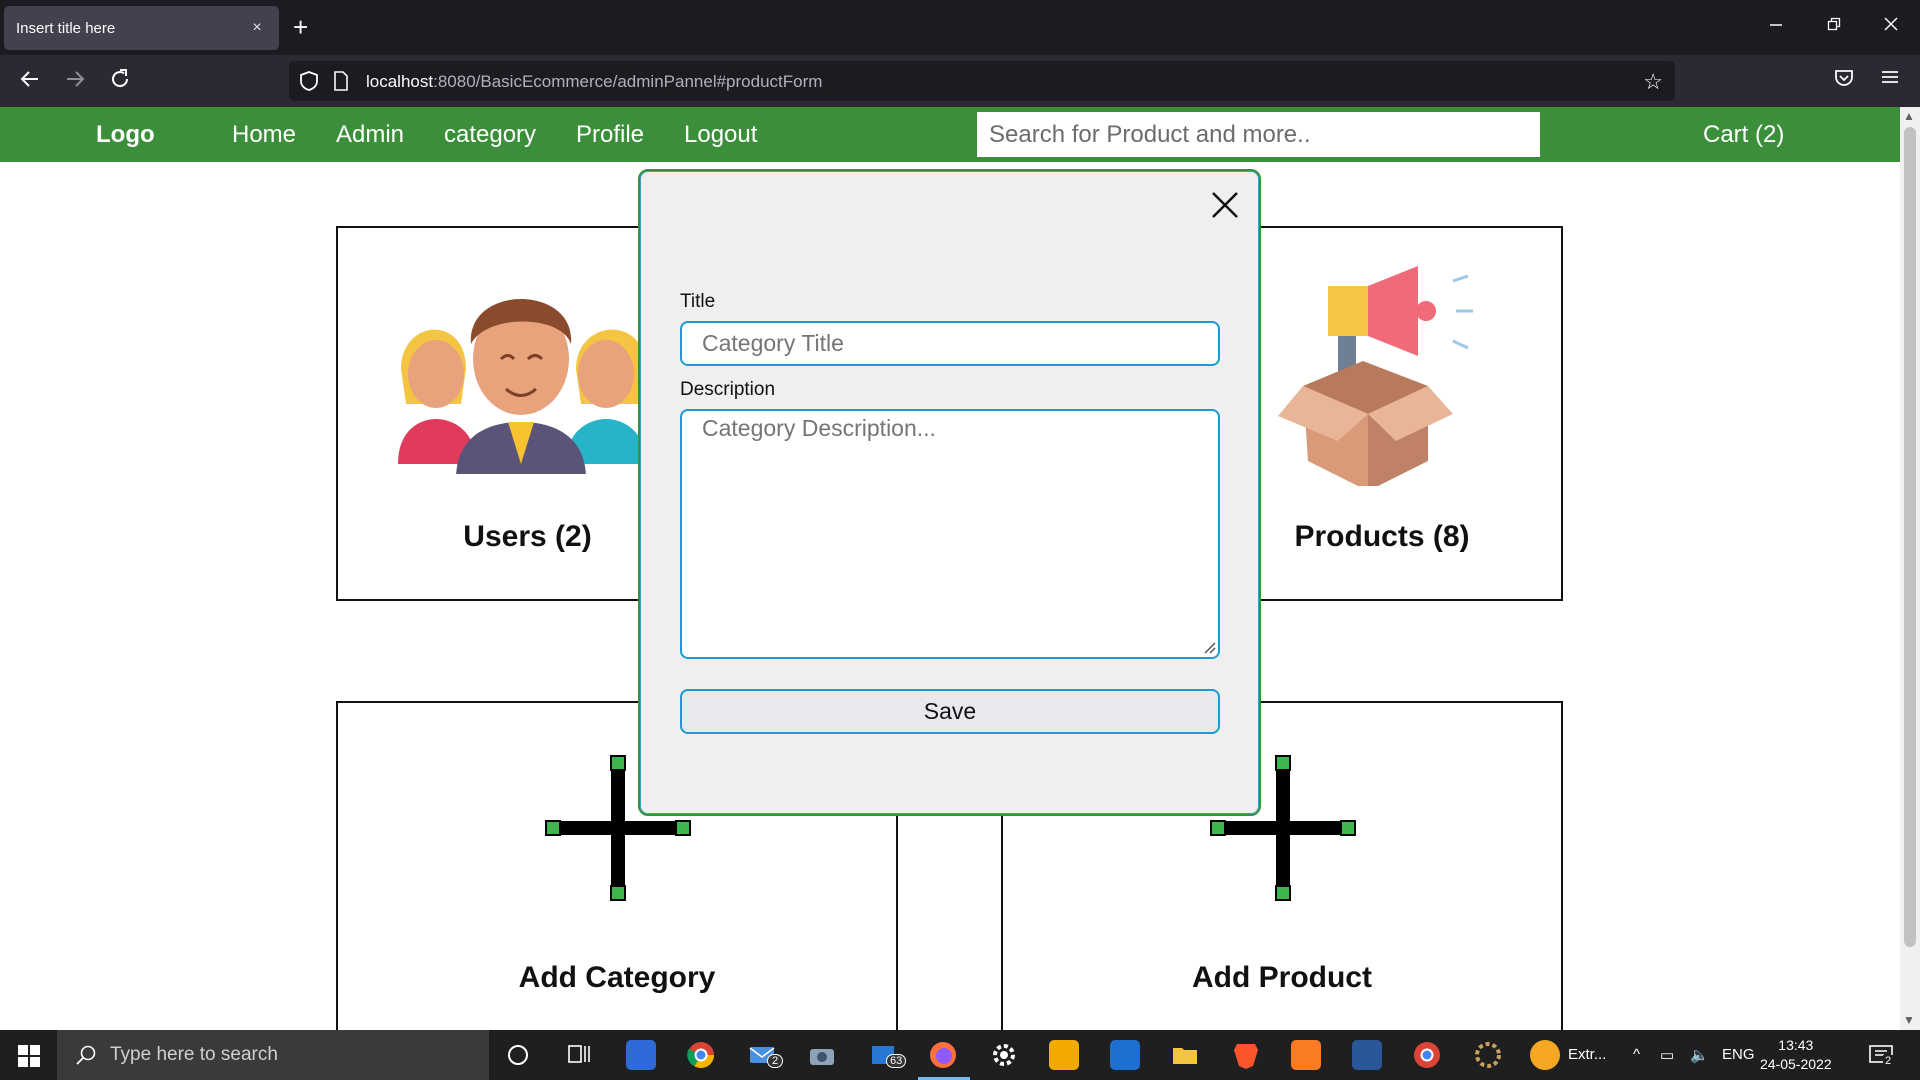 The image size is (1920, 1080). What do you see at coordinates (120, 82) in the screenshot?
I see `reload-icon` at bounding box center [120, 82].